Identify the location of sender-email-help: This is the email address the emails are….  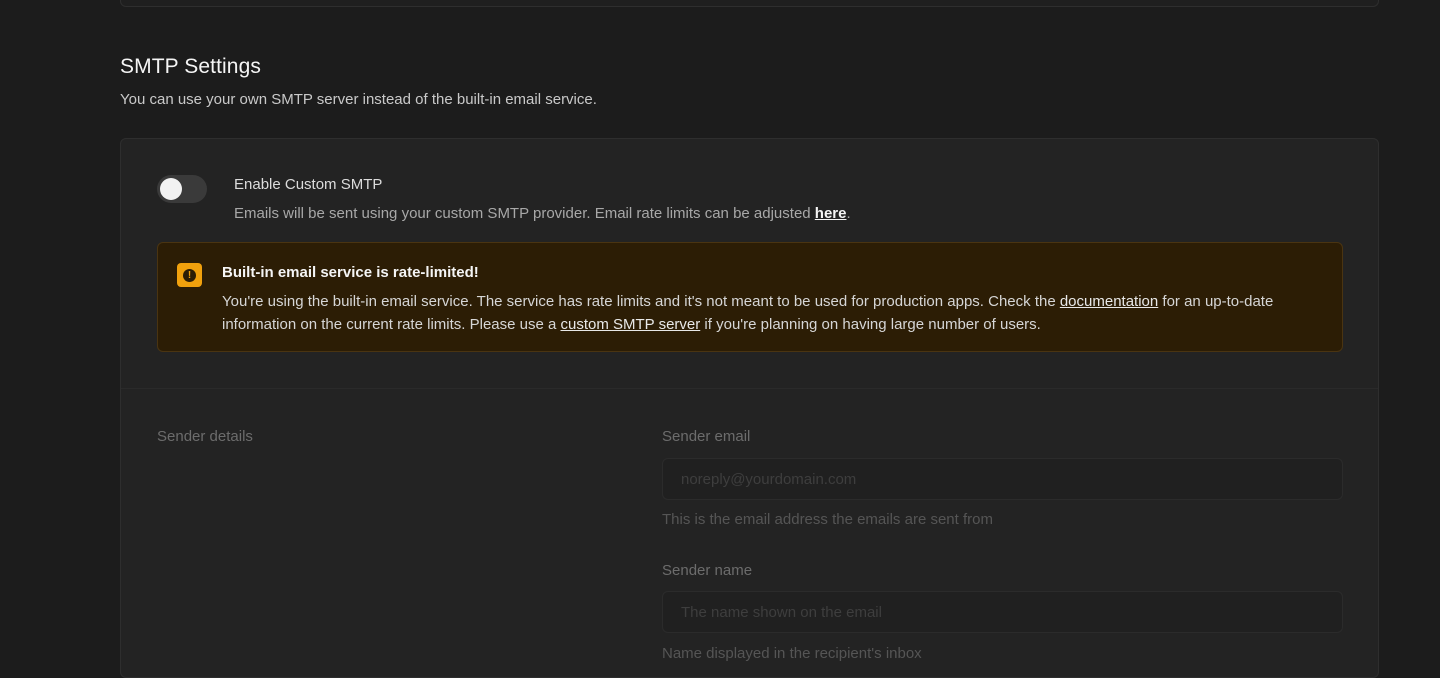
(827, 519).